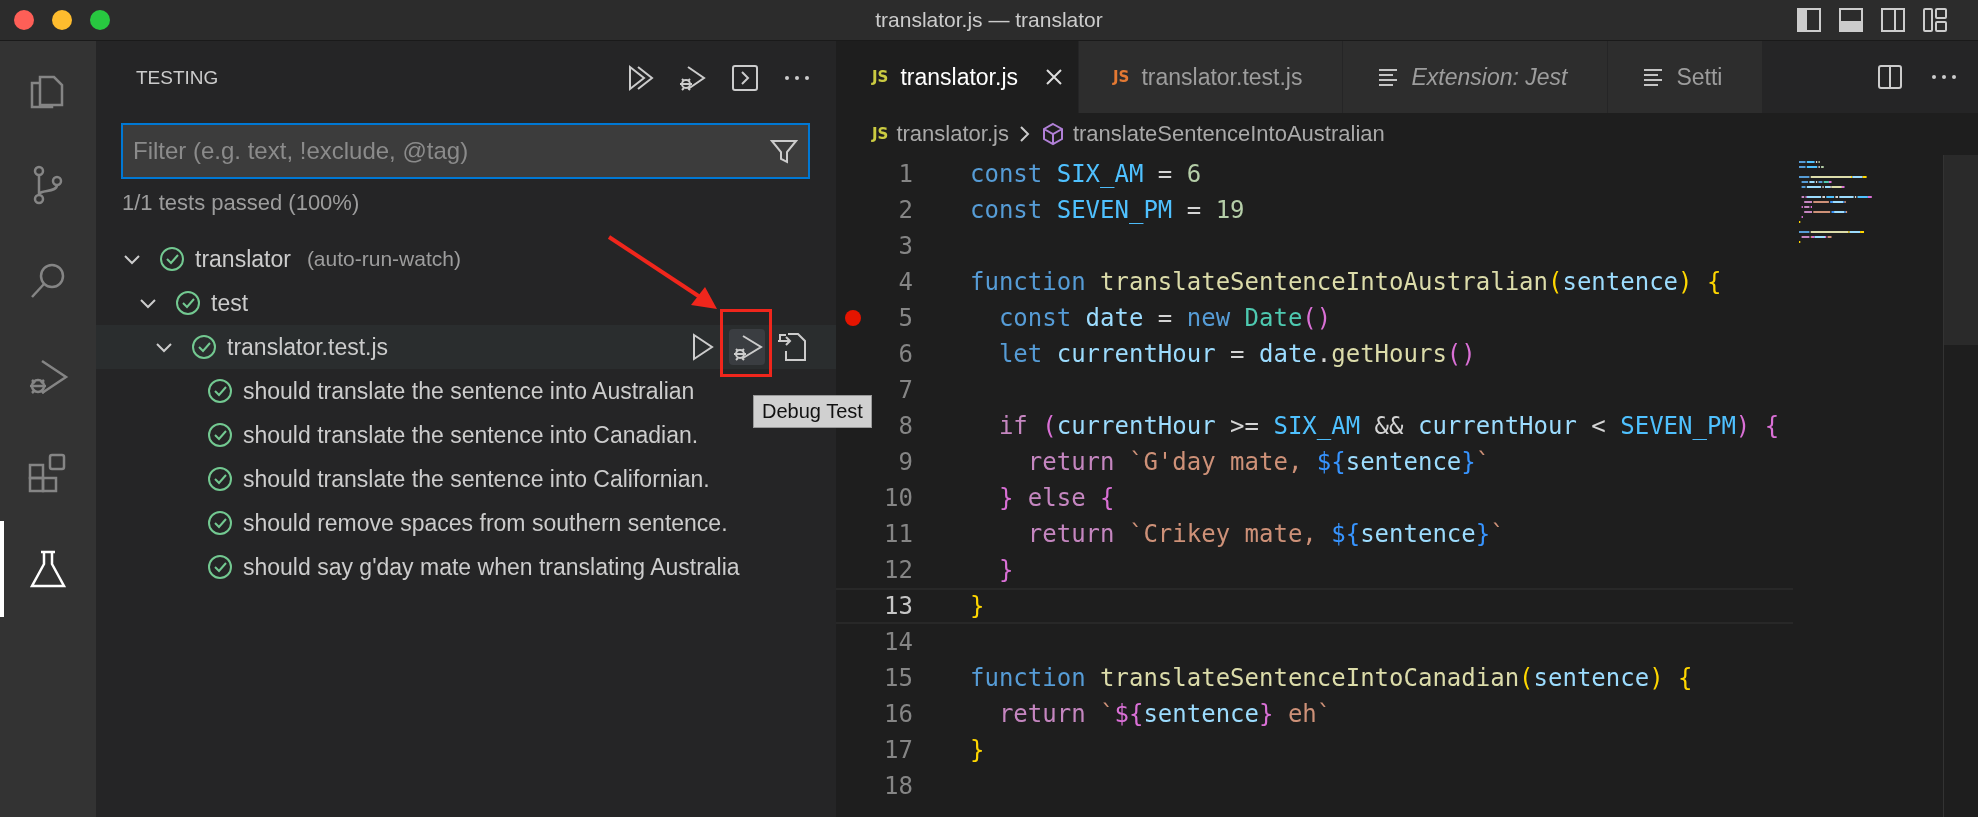 The height and width of the screenshot is (817, 1978). Describe the element at coordinates (1086, 174) in the screenshot. I see `code-line: const SIX_AM = 6` at that location.